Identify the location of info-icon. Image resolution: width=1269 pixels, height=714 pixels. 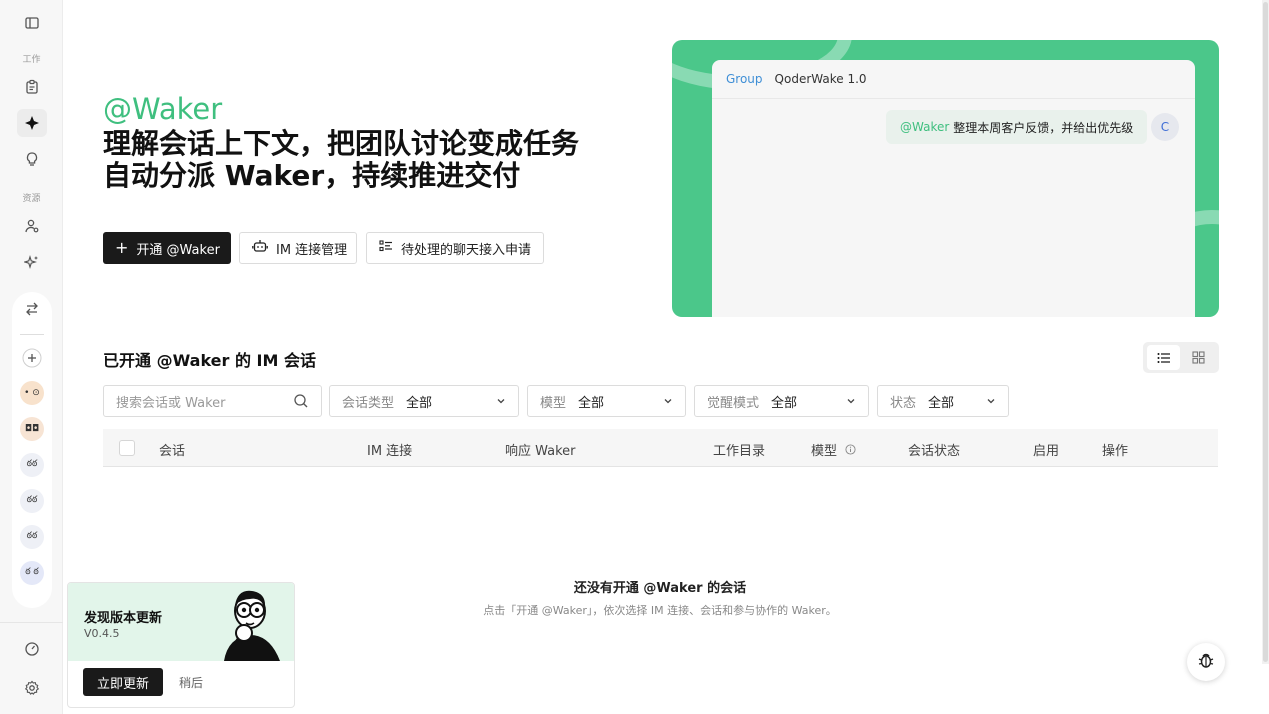
(850, 451).